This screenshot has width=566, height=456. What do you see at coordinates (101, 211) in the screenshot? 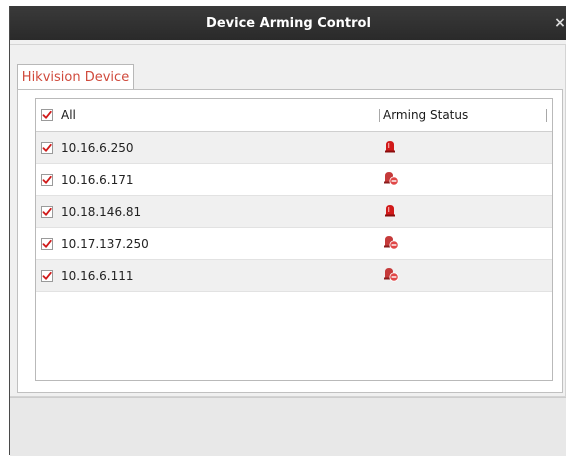
I see `device-ip: 10.18.146.81` at bounding box center [101, 211].